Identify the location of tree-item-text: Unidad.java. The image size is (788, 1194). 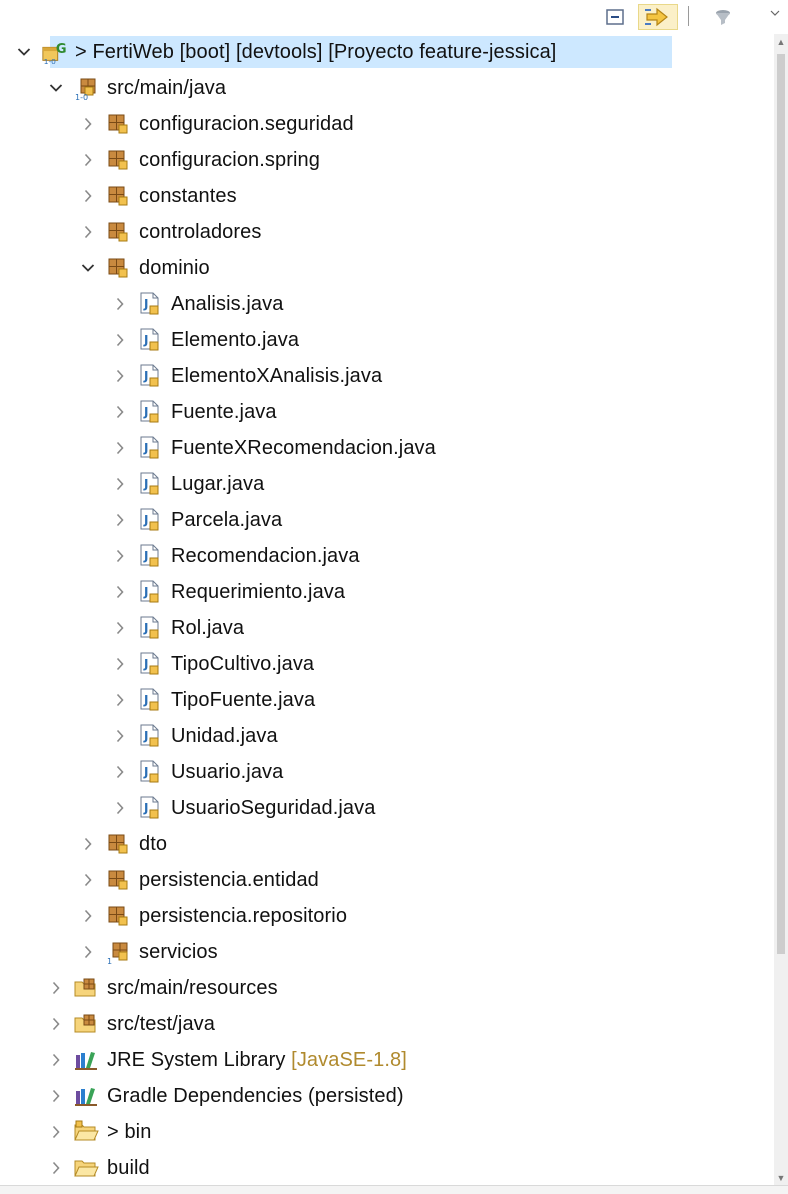
(224, 735).